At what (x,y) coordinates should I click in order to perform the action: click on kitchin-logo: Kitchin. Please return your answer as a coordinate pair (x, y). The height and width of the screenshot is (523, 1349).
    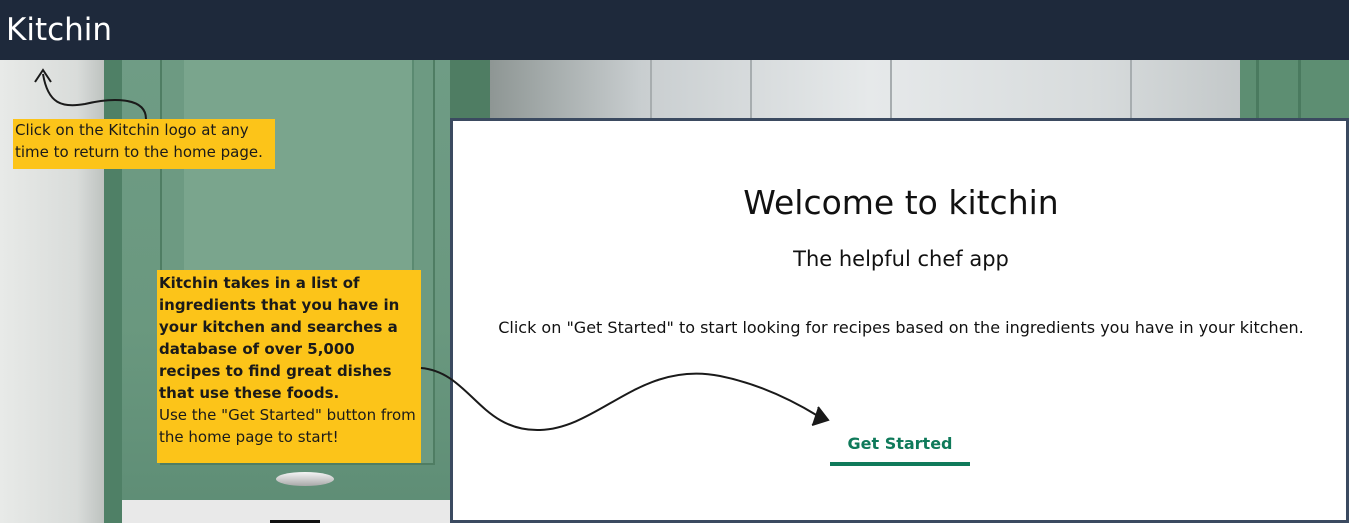
    Looking at the image, I should click on (59, 30).